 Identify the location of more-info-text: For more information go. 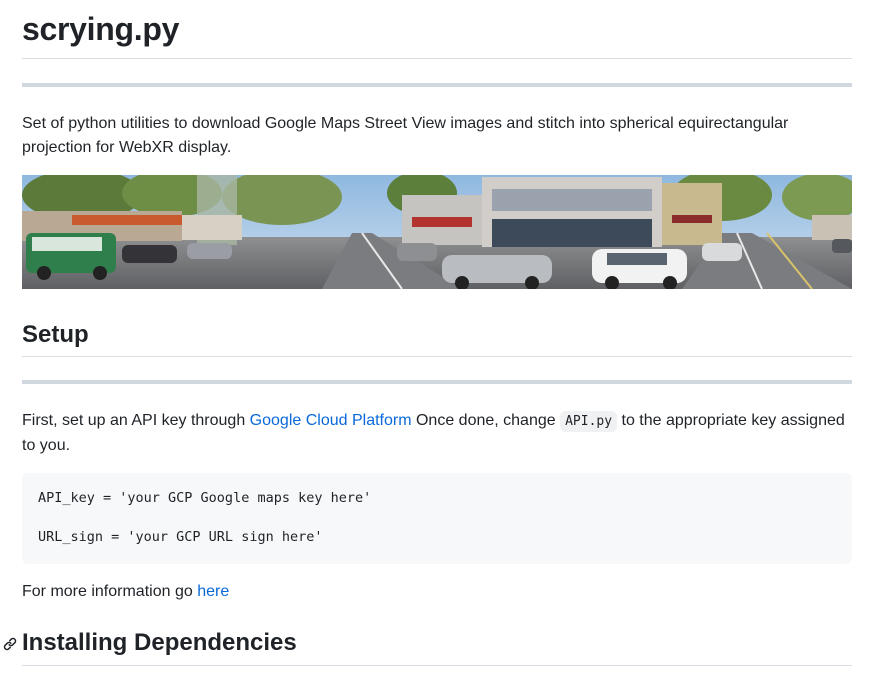
(110, 591).